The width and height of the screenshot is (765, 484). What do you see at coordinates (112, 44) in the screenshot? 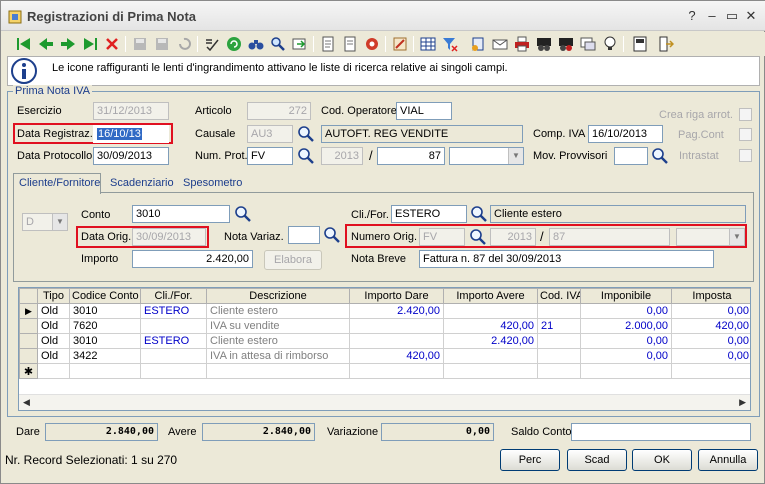
I see `delete-icon` at bounding box center [112, 44].